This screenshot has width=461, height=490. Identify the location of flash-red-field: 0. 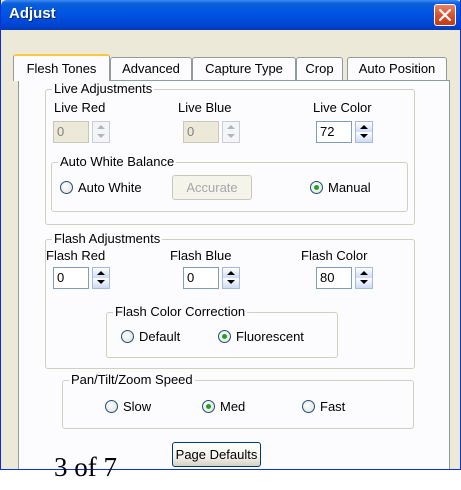
(71, 278).